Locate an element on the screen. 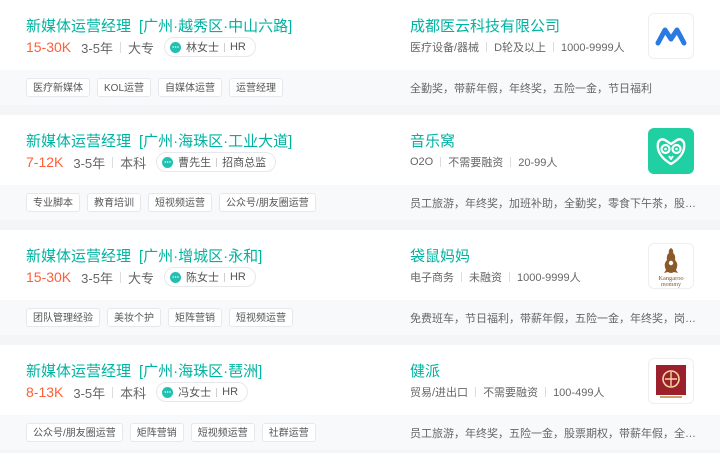  logo-text: Kangaroo is located at coordinates (670, 278).